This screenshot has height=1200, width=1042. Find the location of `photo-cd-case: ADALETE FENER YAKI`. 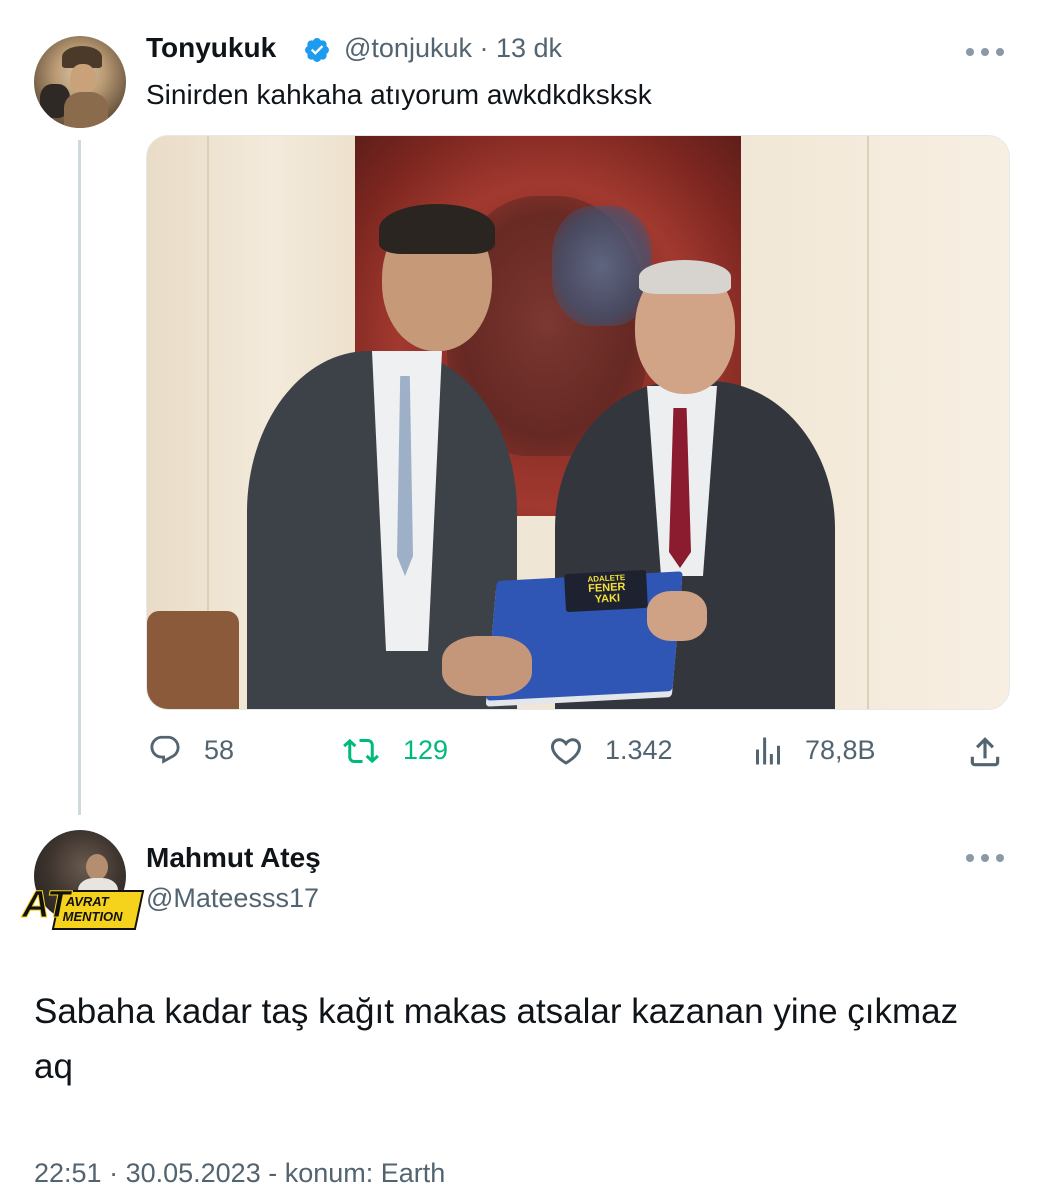

photo-cd-case: ADALETE FENER YAKI is located at coordinates (606, 591).